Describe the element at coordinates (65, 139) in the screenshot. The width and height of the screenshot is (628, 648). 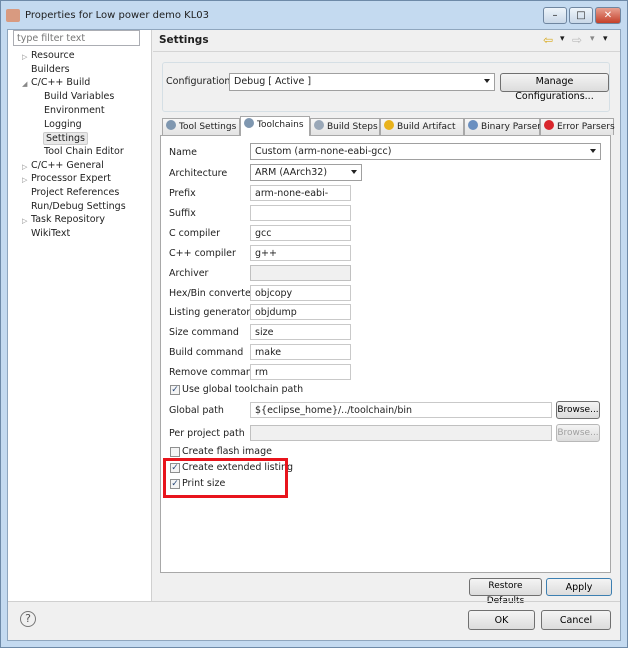
I see `tree-item: Settings` at that location.